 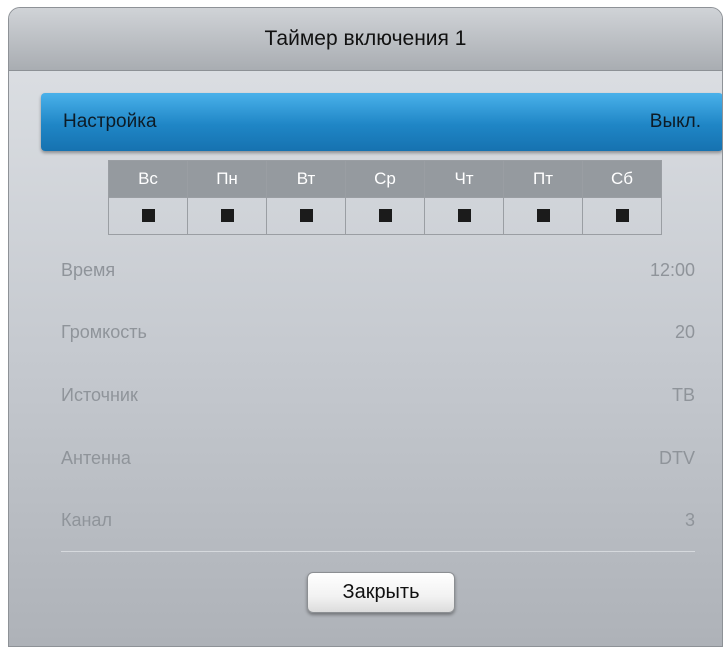 I want to click on day-label-wed: Ср, so click(x=385, y=179).